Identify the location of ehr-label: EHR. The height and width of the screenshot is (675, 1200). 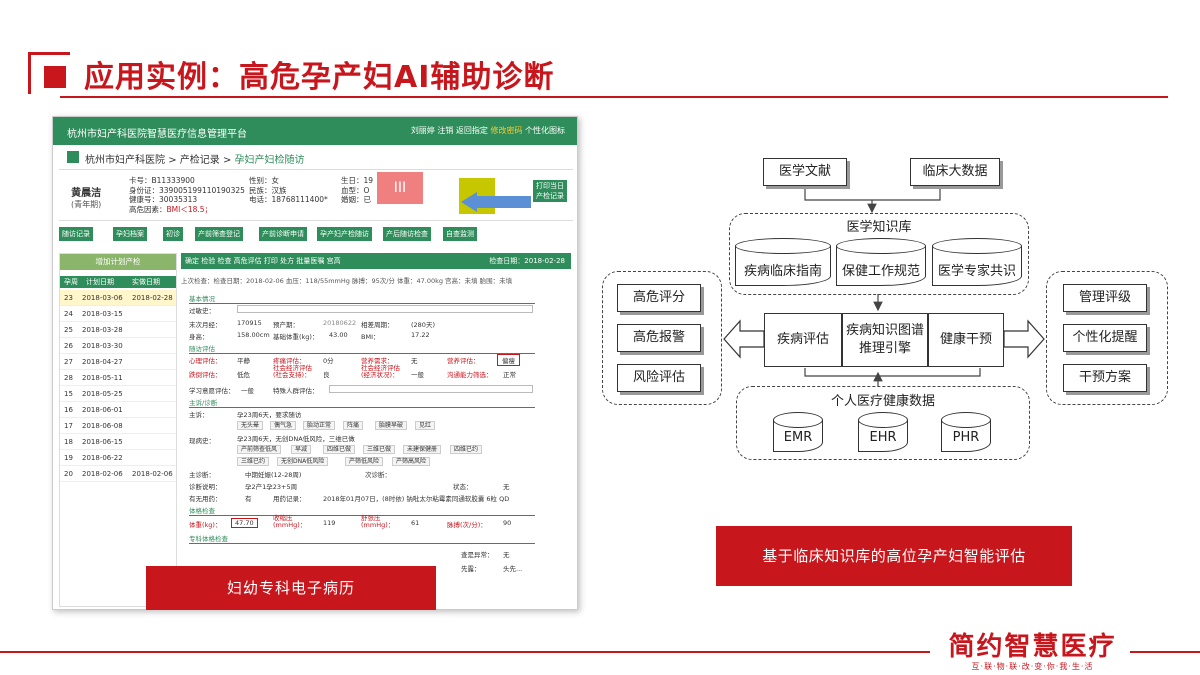
(883, 437).